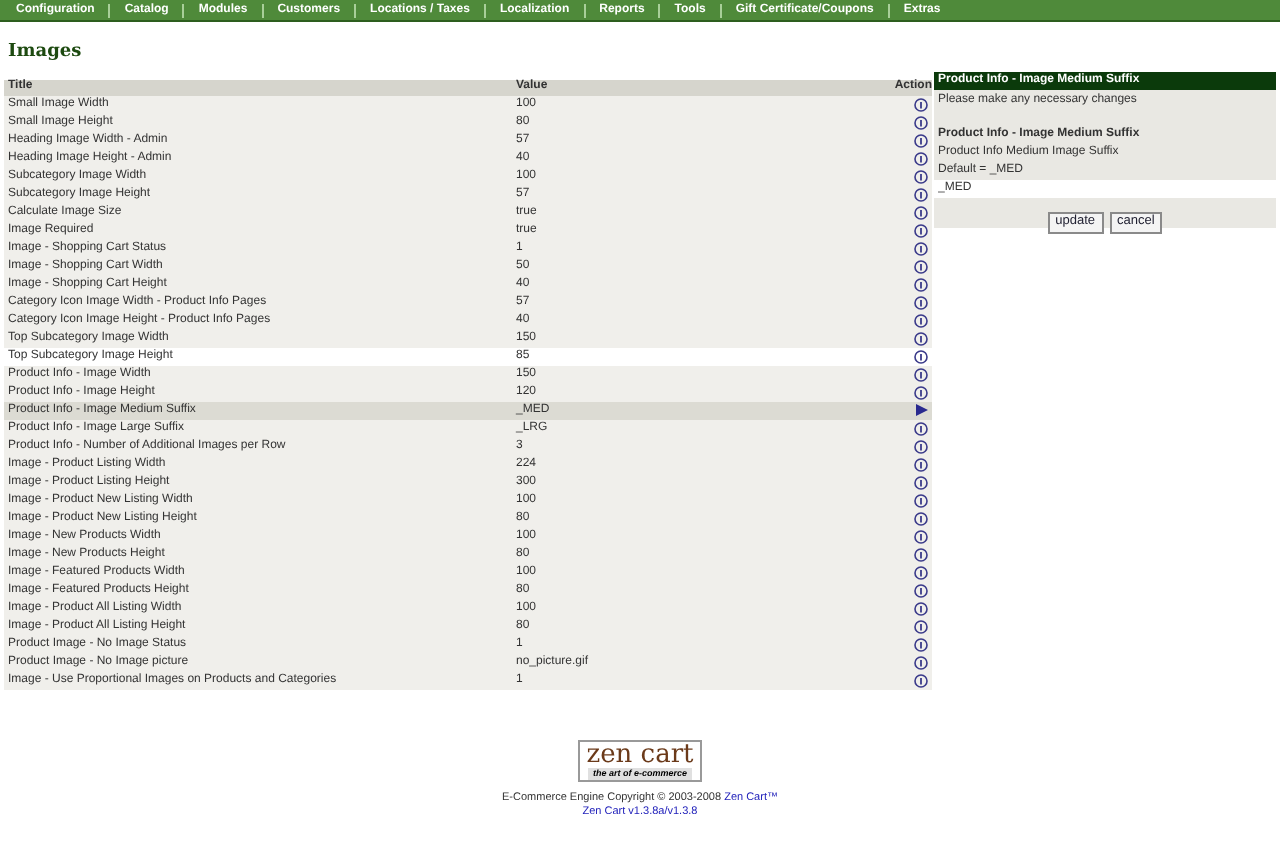 The image size is (1280, 846). Describe the element at coordinates (46, 53) in the screenshot. I see `page-title: Images` at that location.